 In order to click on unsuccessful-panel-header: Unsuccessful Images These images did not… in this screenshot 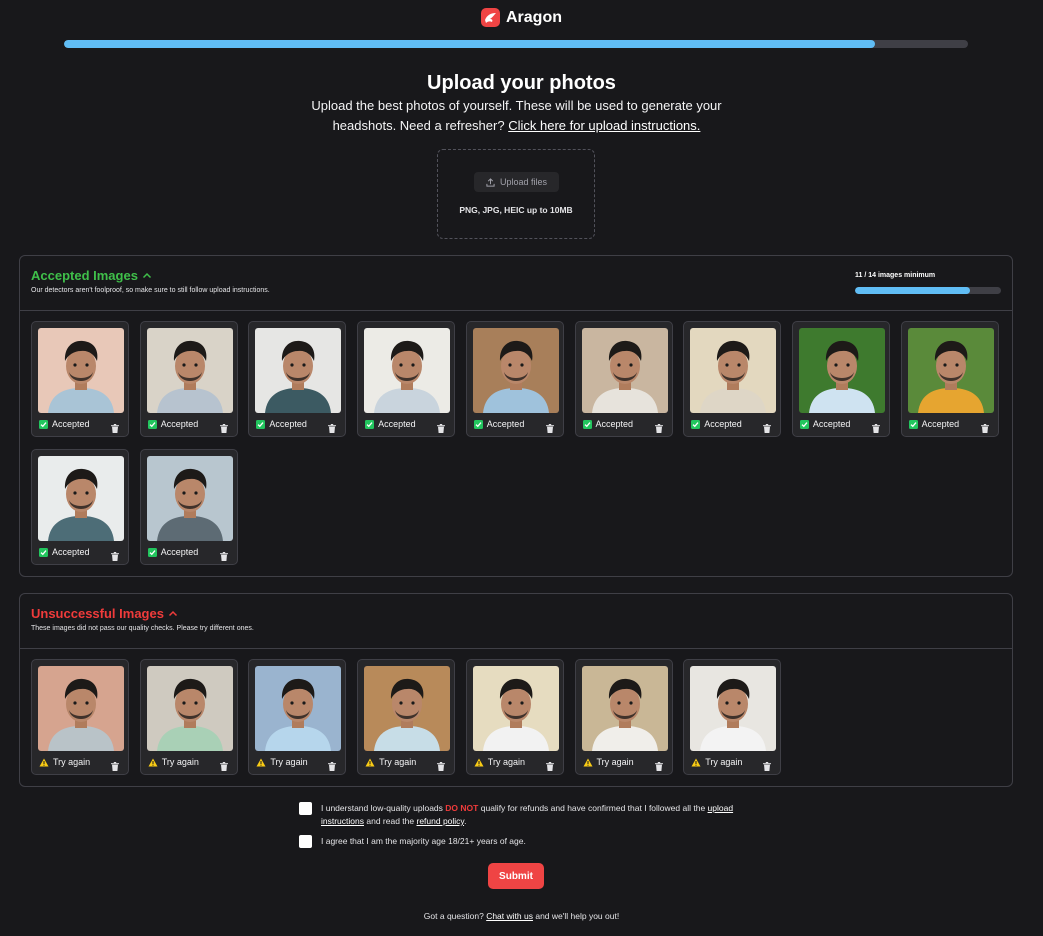, I will do `click(516, 621)`.